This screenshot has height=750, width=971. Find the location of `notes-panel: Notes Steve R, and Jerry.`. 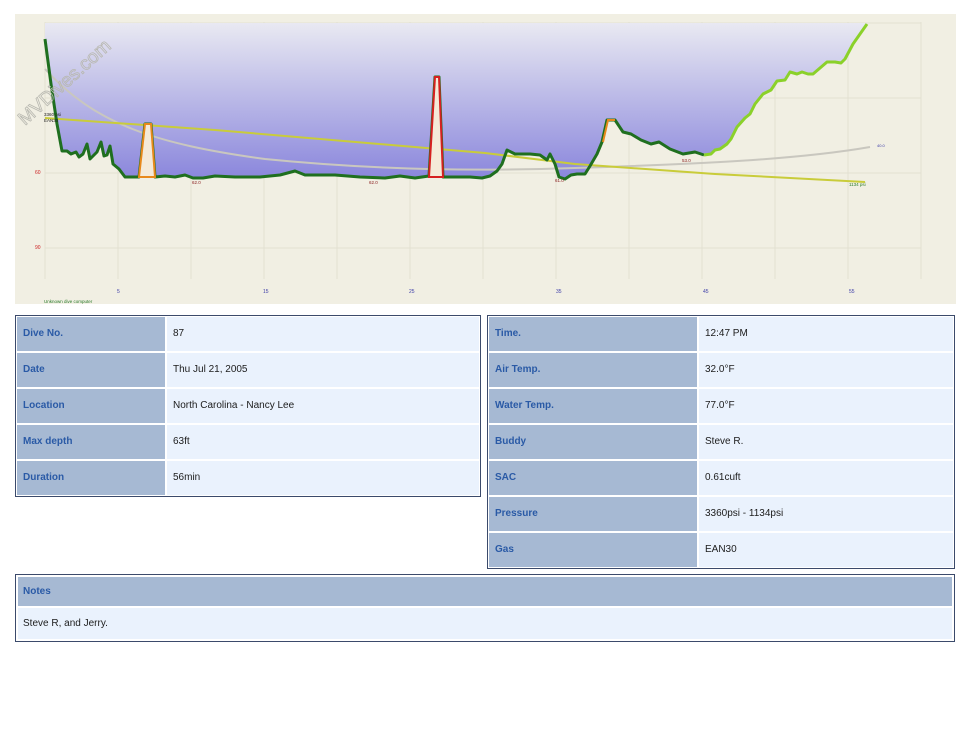

notes-panel: Notes Steve R, and Jerry. is located at coordinates (485, 608).